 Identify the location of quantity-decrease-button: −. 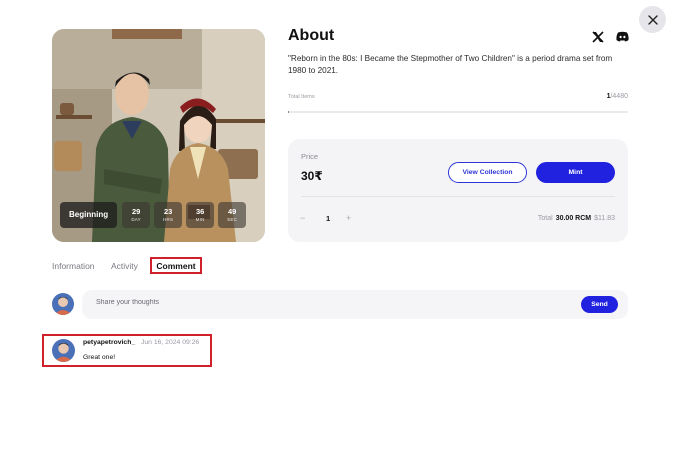
(302, 218).